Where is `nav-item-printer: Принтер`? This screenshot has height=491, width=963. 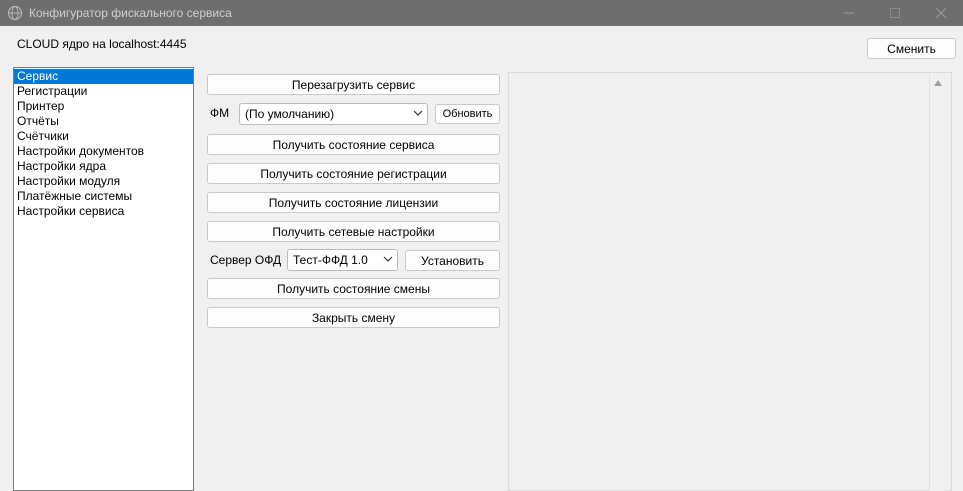
nav-item-printer: Принтер is located at coordinates (103, 106).